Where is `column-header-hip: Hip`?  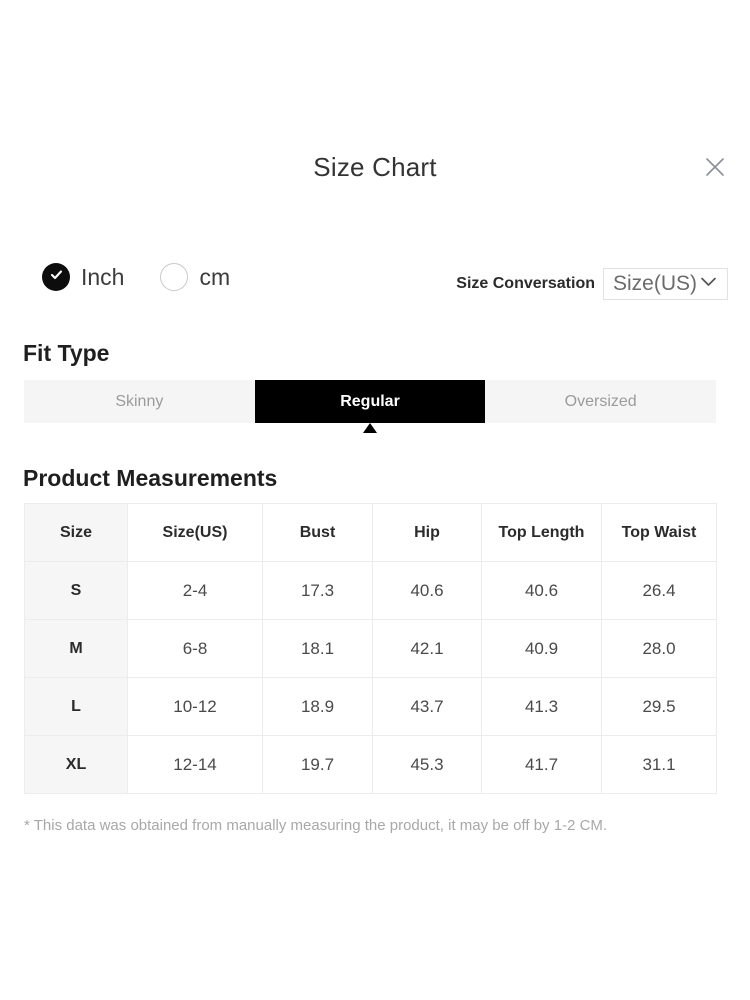
column-header-hip: Hip is located at coordinates (427, 532).